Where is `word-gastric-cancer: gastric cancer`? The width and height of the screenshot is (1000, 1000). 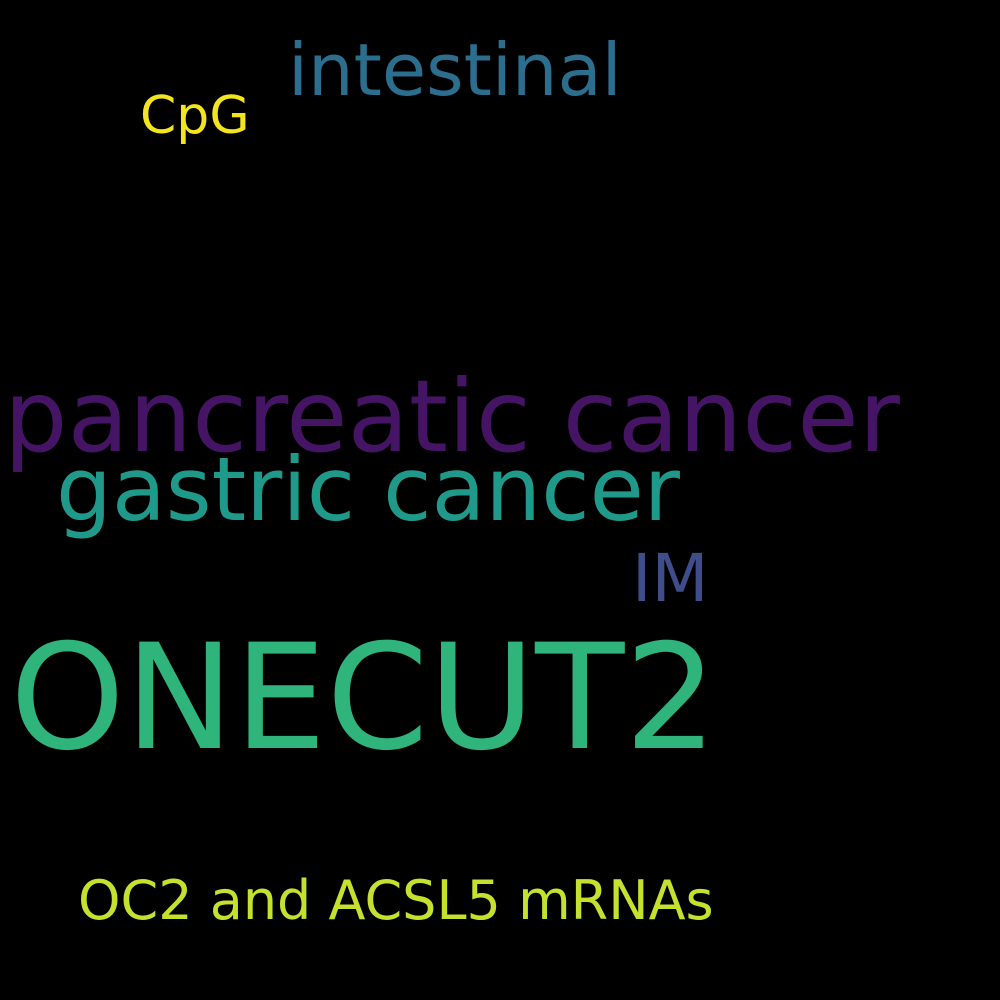 word-gastric-cancer: gastric cancer is located at coordinates (368, 489).